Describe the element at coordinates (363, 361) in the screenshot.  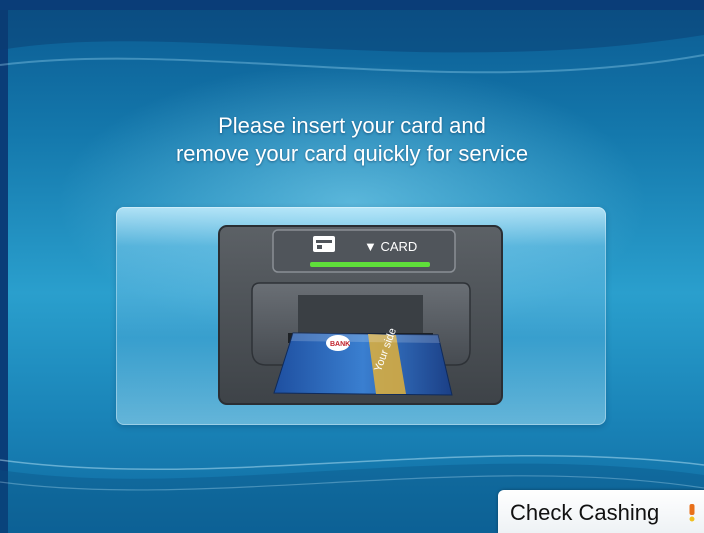
I see `bank-card-icon: BANK Your side` at that location.